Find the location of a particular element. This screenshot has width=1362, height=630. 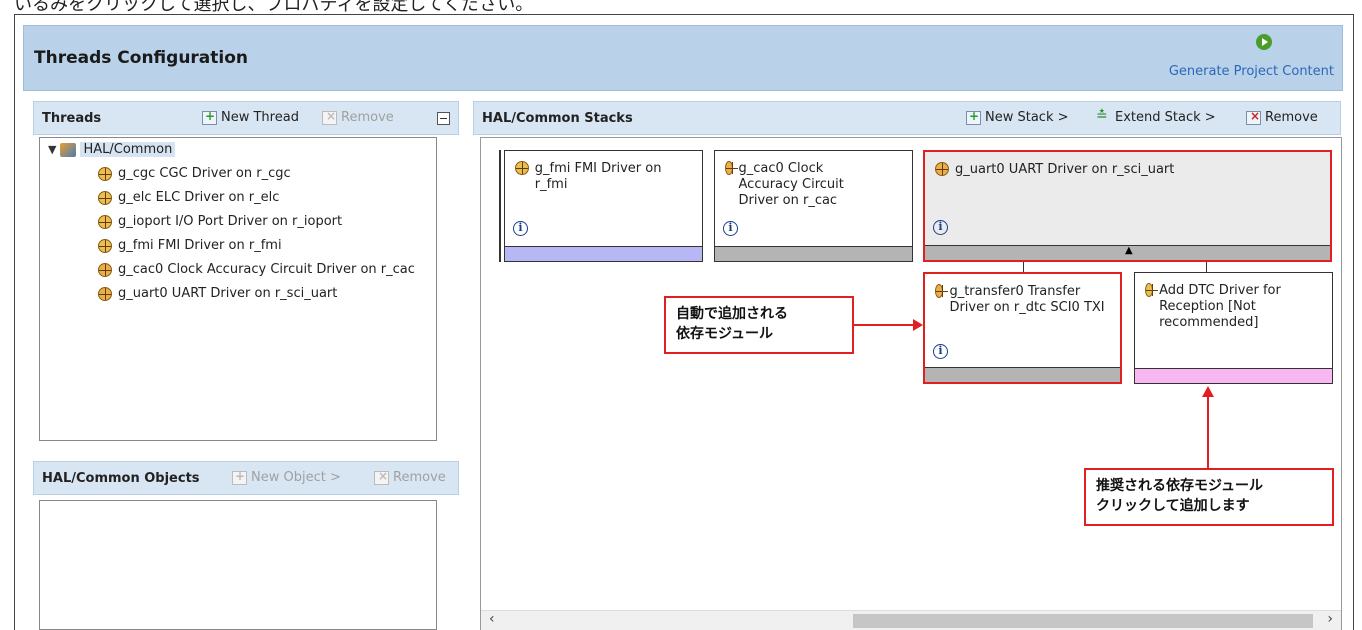

objects-panel-header: HAL/Common Objects New Object > Remove is located at coordinates (246, 478).